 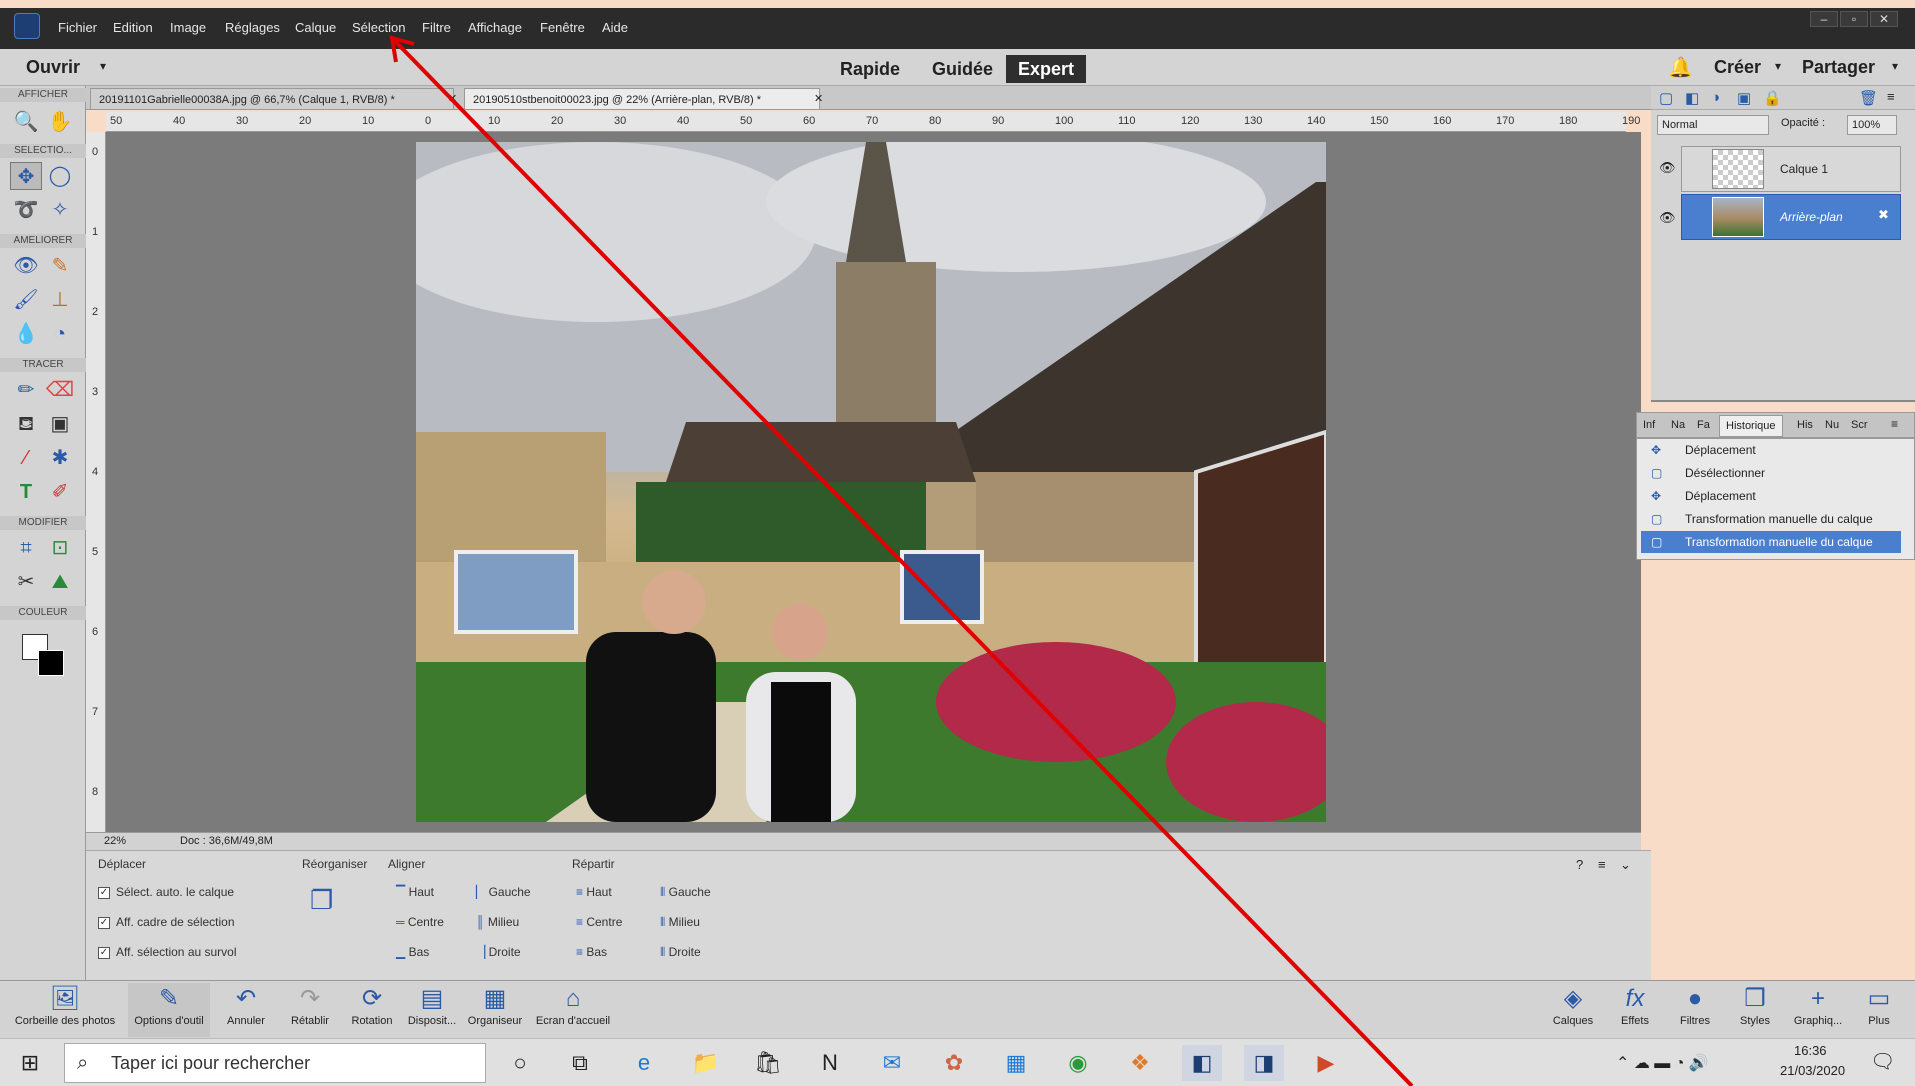 What do you see at coordinates (252, 27) in the screenshot?
I see `menu-reglages: Réglages` at bounding box center [252, 27].